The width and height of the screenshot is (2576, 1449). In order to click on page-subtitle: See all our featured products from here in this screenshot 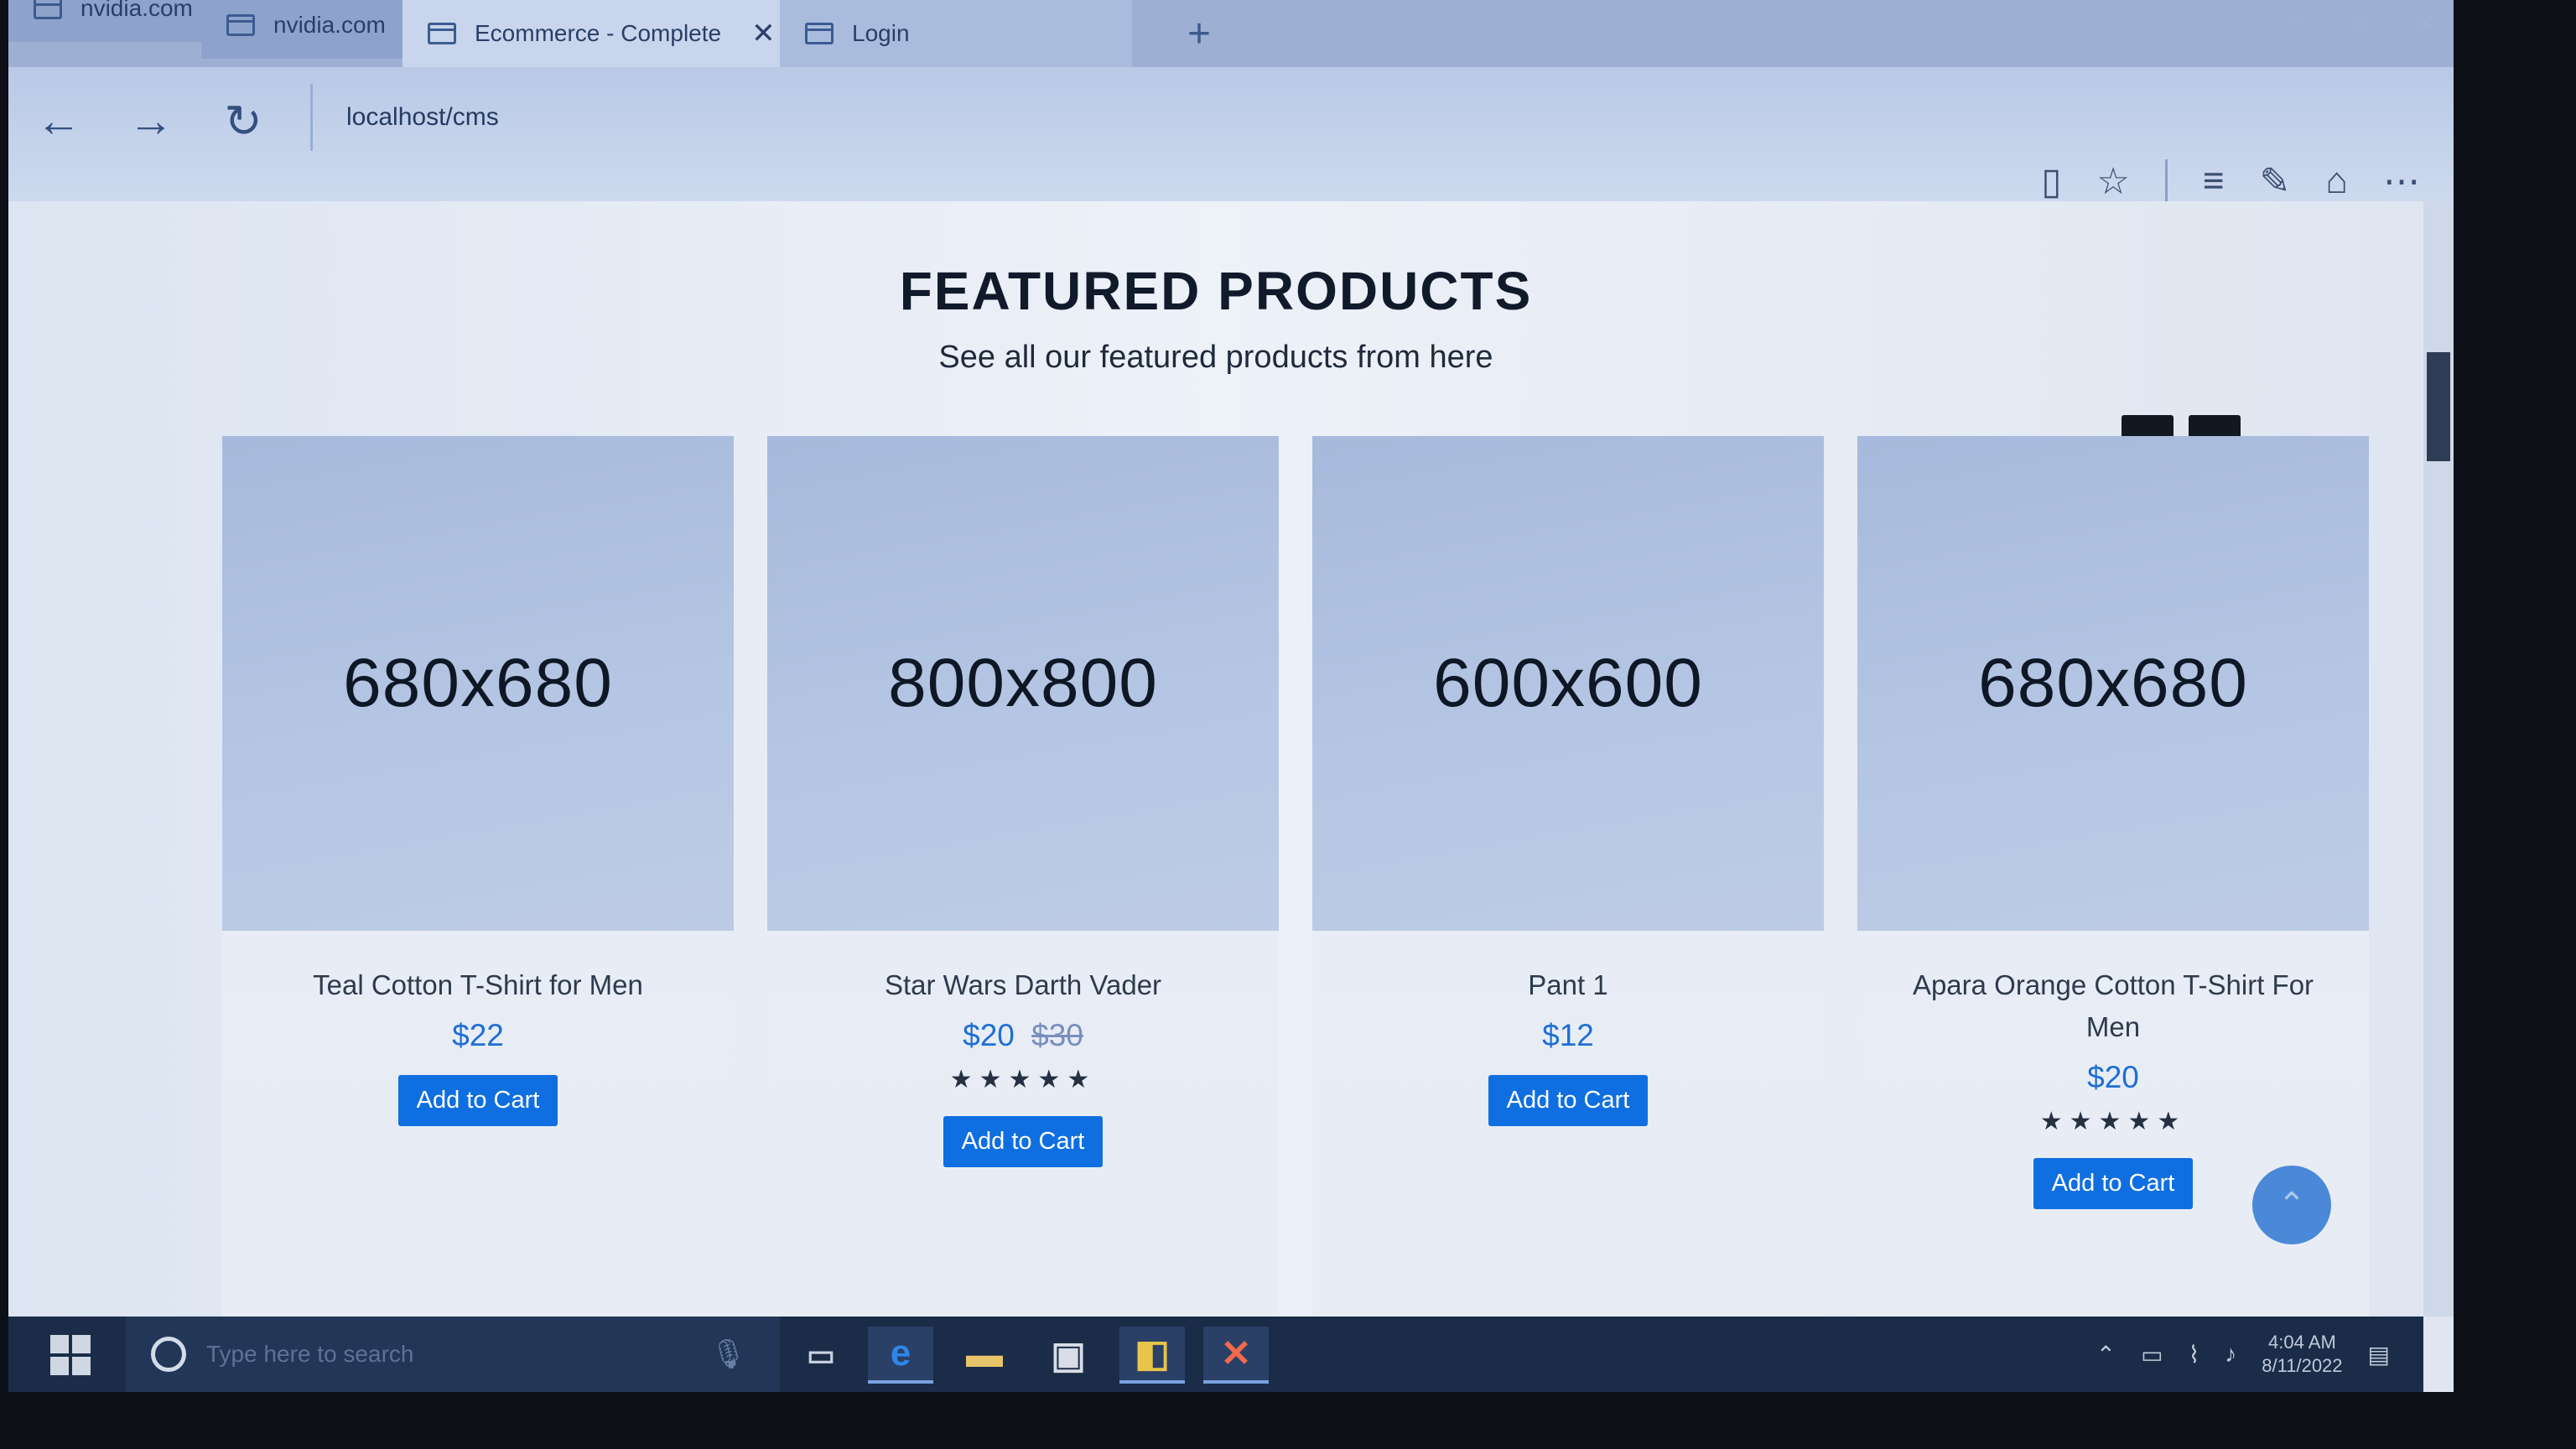, I will do `click(1215, 357)`.